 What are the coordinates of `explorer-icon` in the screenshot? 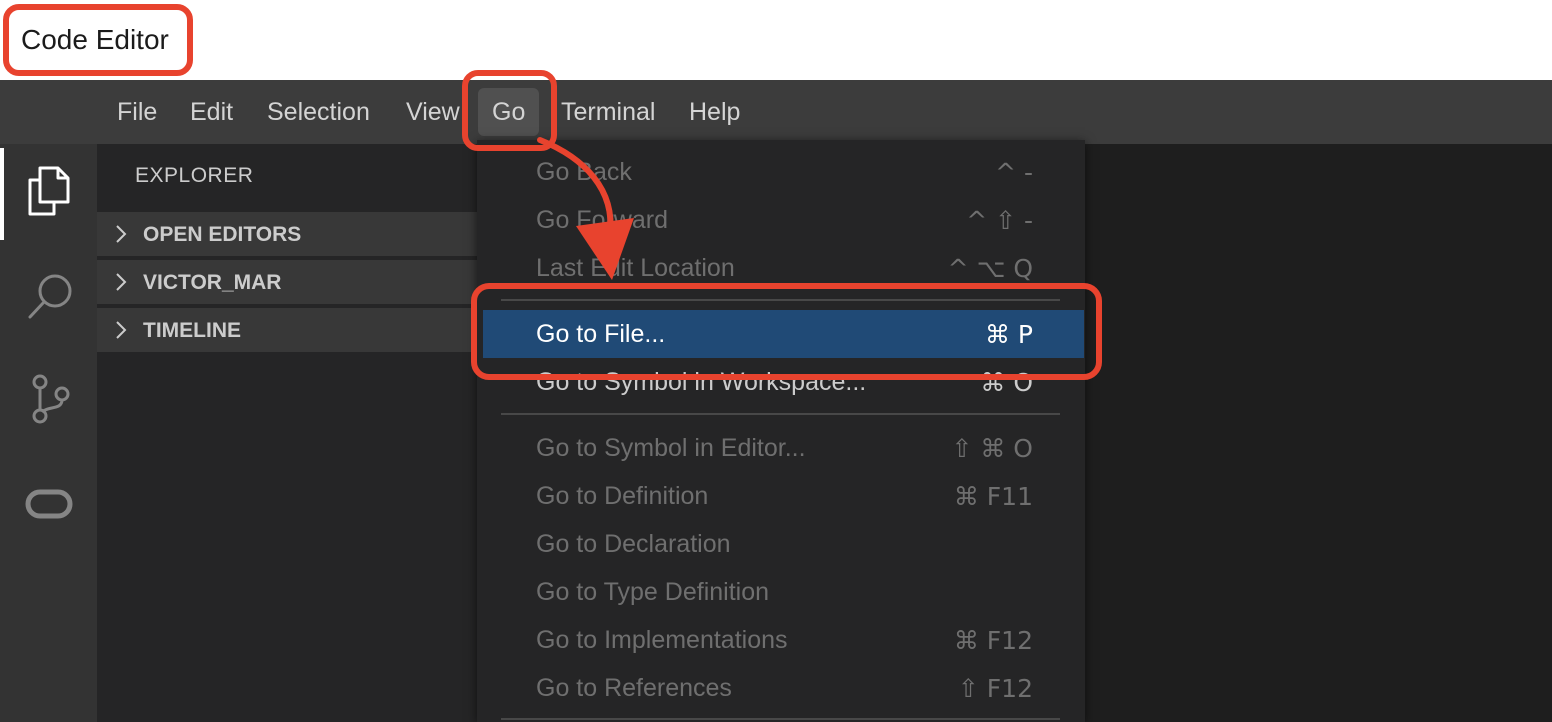 It's located at (49, 192).